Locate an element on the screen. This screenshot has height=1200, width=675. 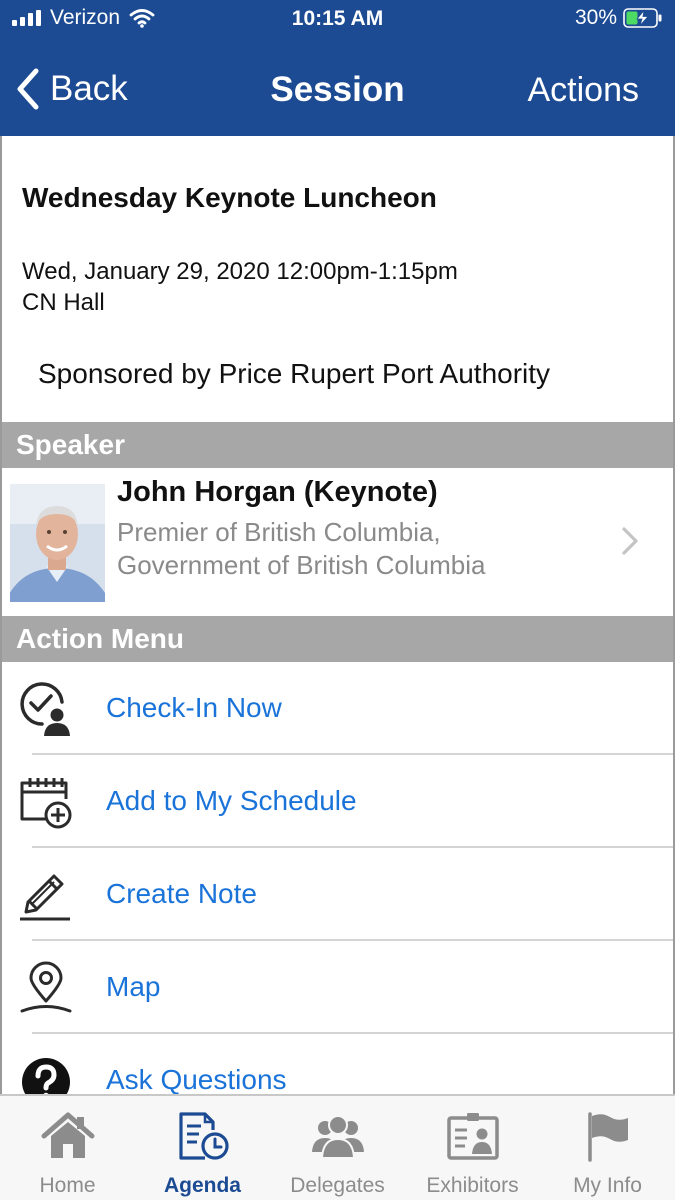
action-create-note: Create Note is located at coordinates (337, 894).